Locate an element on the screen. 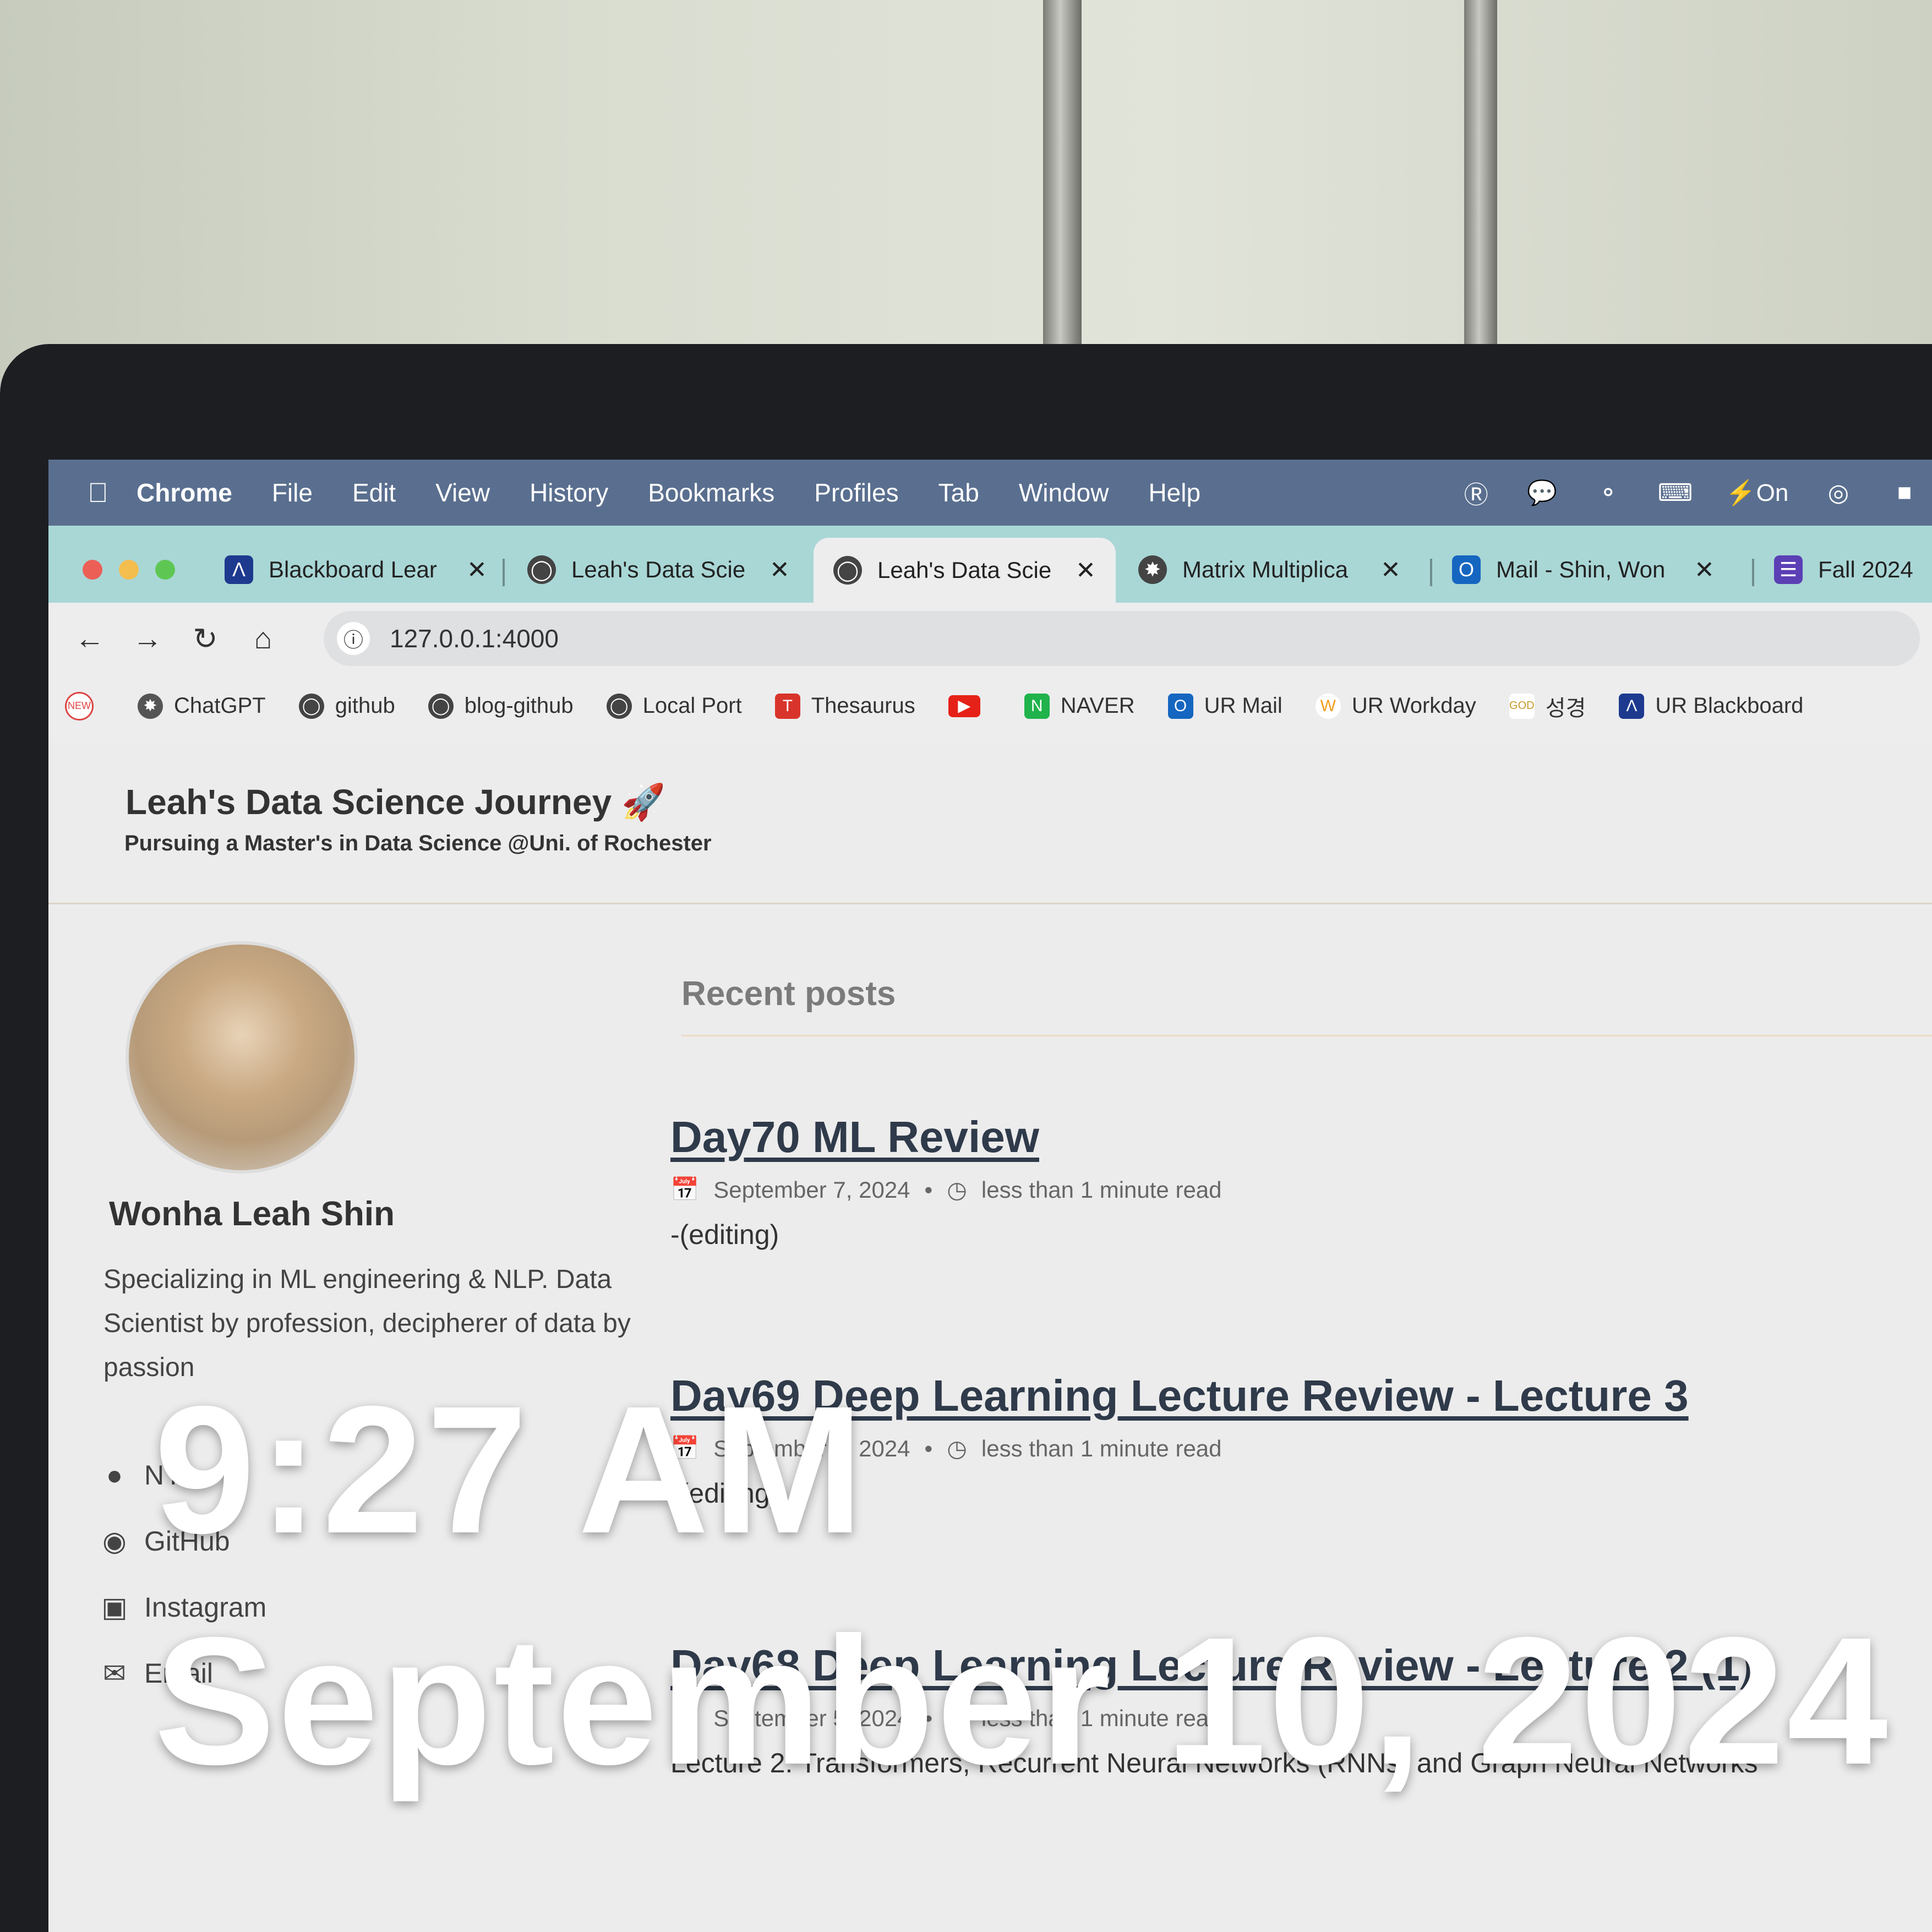  bookmark-label: Thesaurus is located at coordinates (863, 706).